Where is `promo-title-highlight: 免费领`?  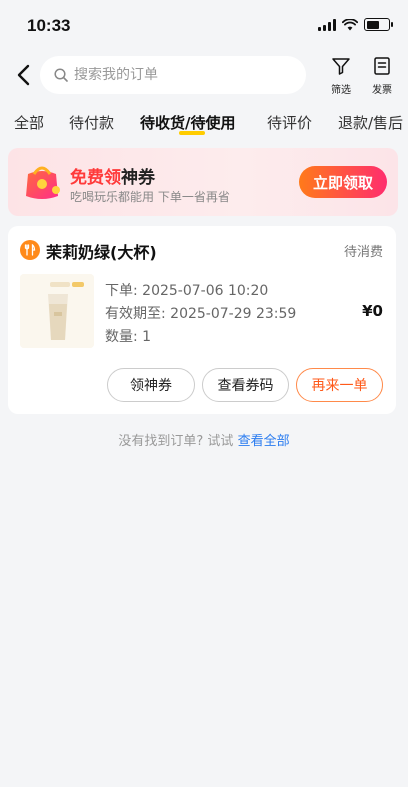
promo-title-highlight: 免费领 is located at coordinates (95, 178).